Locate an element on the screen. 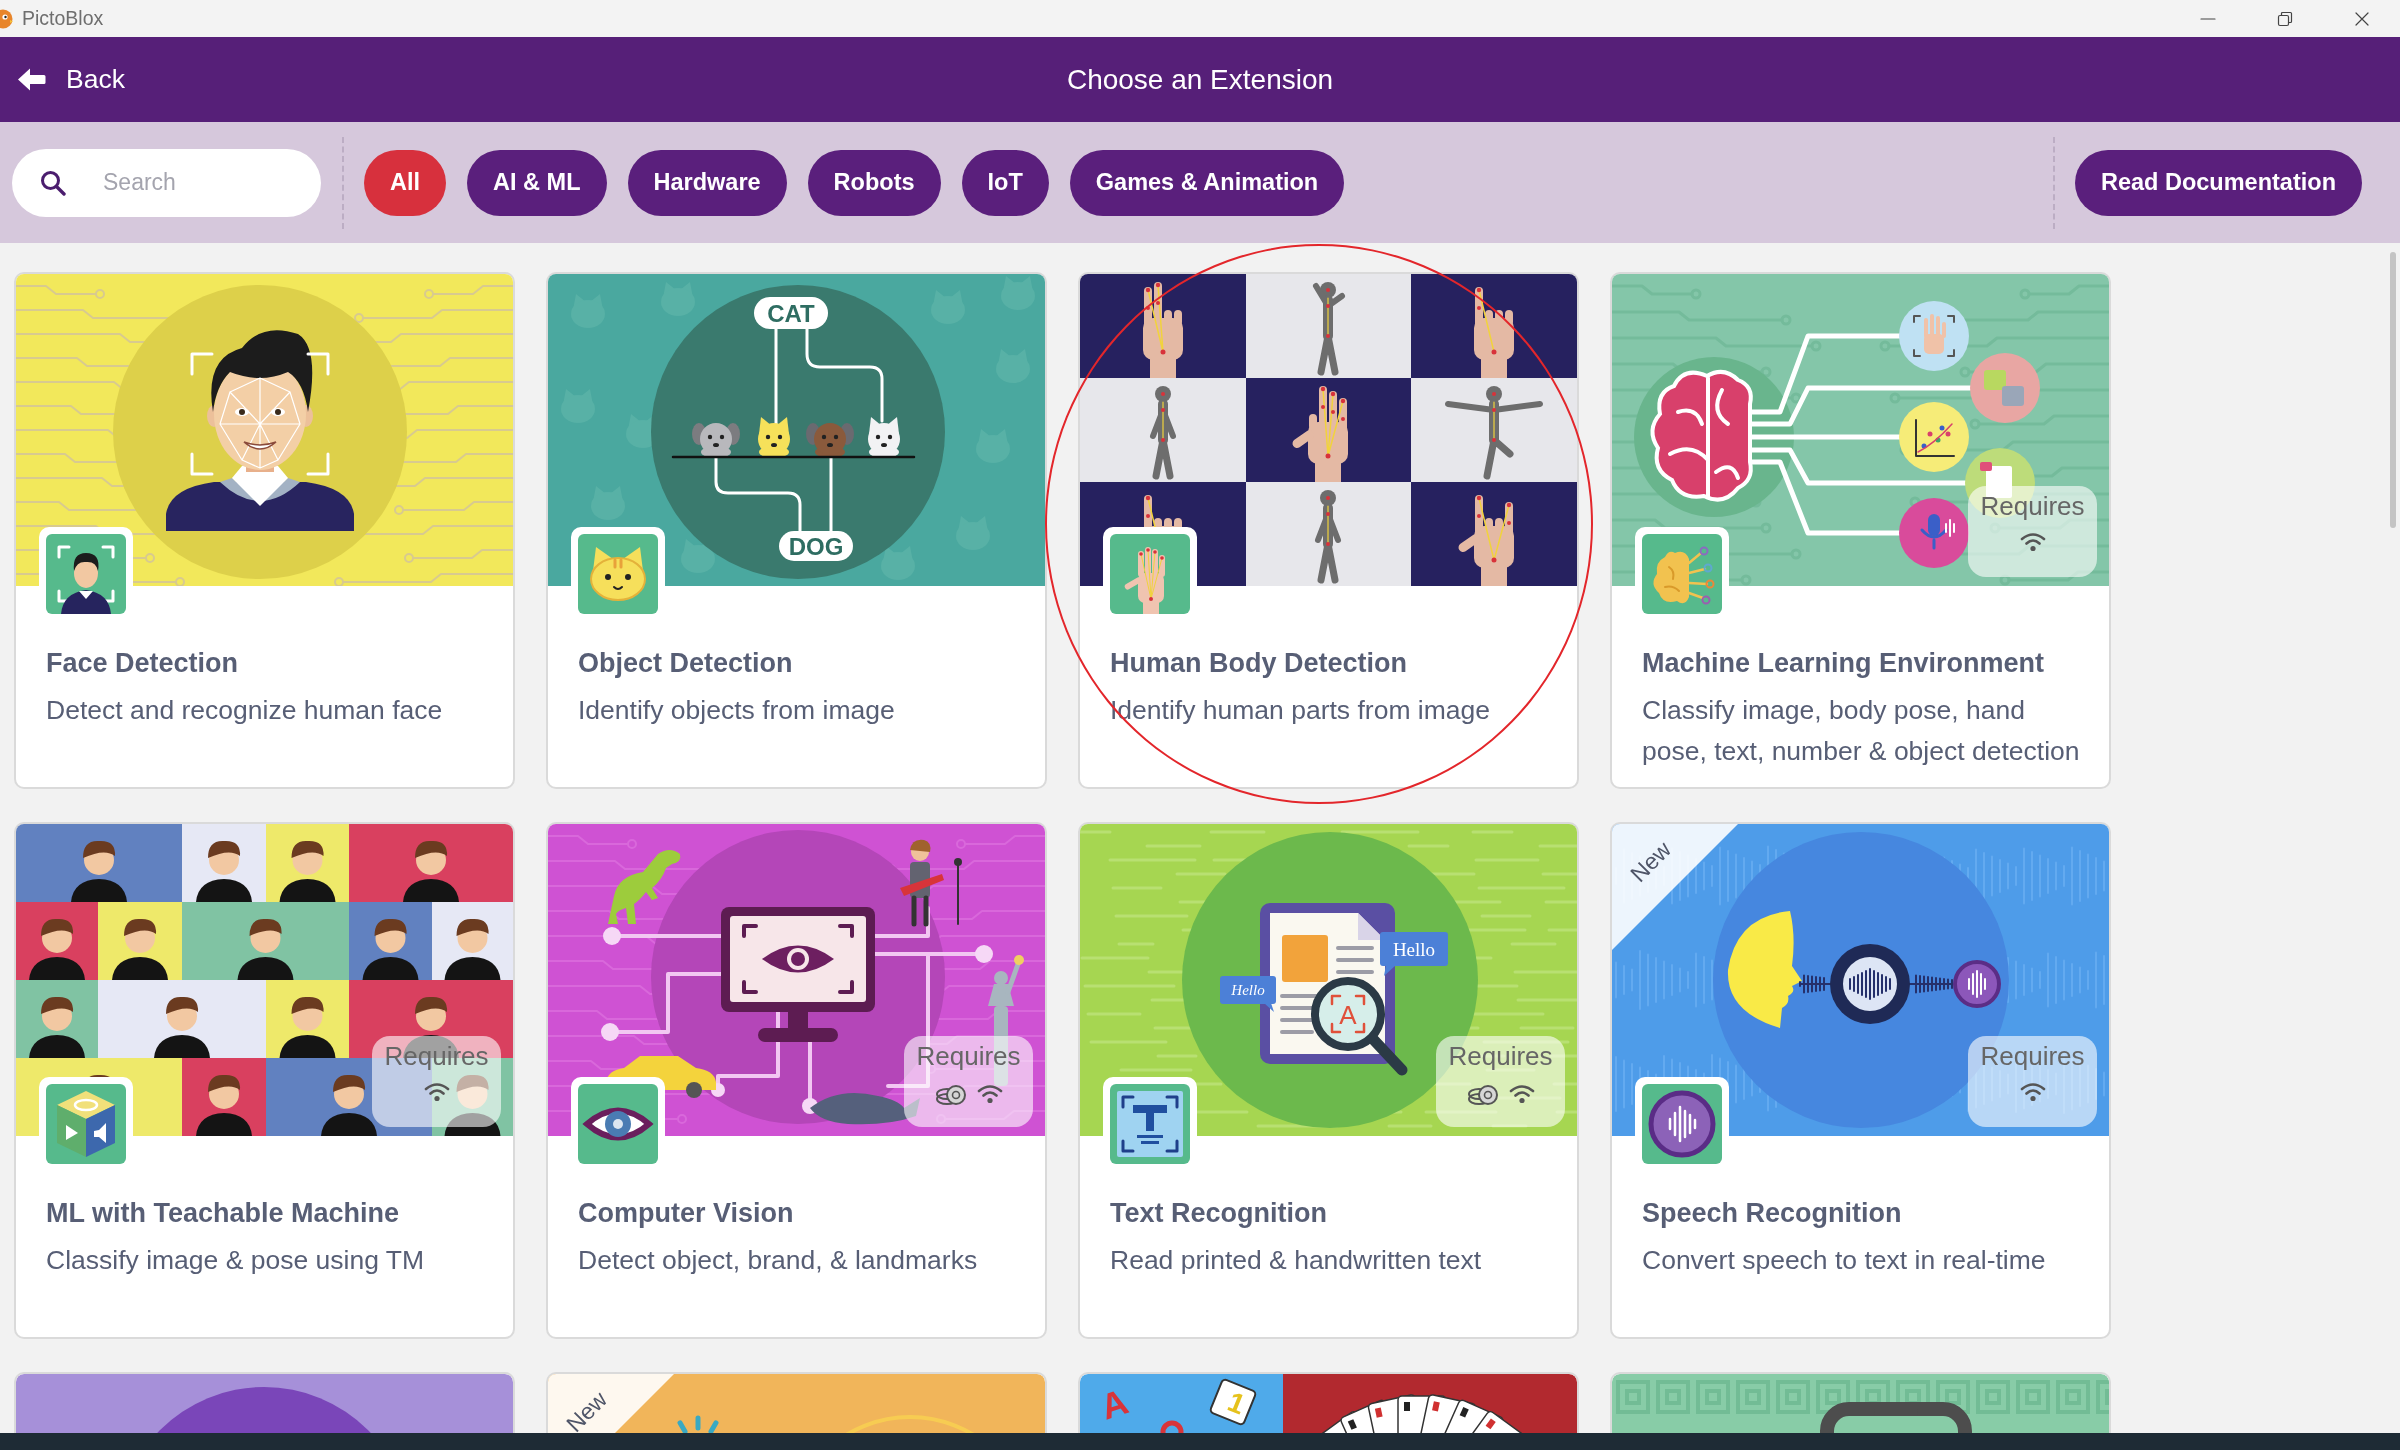 The image size is (2400, 1450). window-title: PictoBlox is located at coordinates (63, 18).